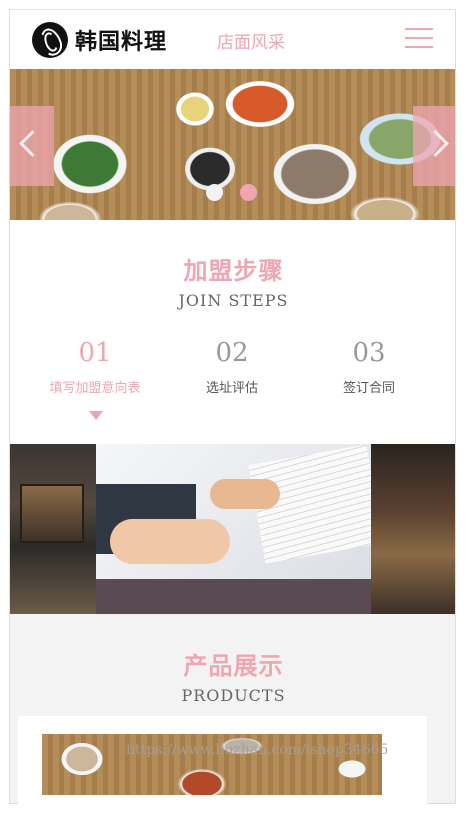  I want to click on step-label: 填写加盟意向表, so click(95, 388).